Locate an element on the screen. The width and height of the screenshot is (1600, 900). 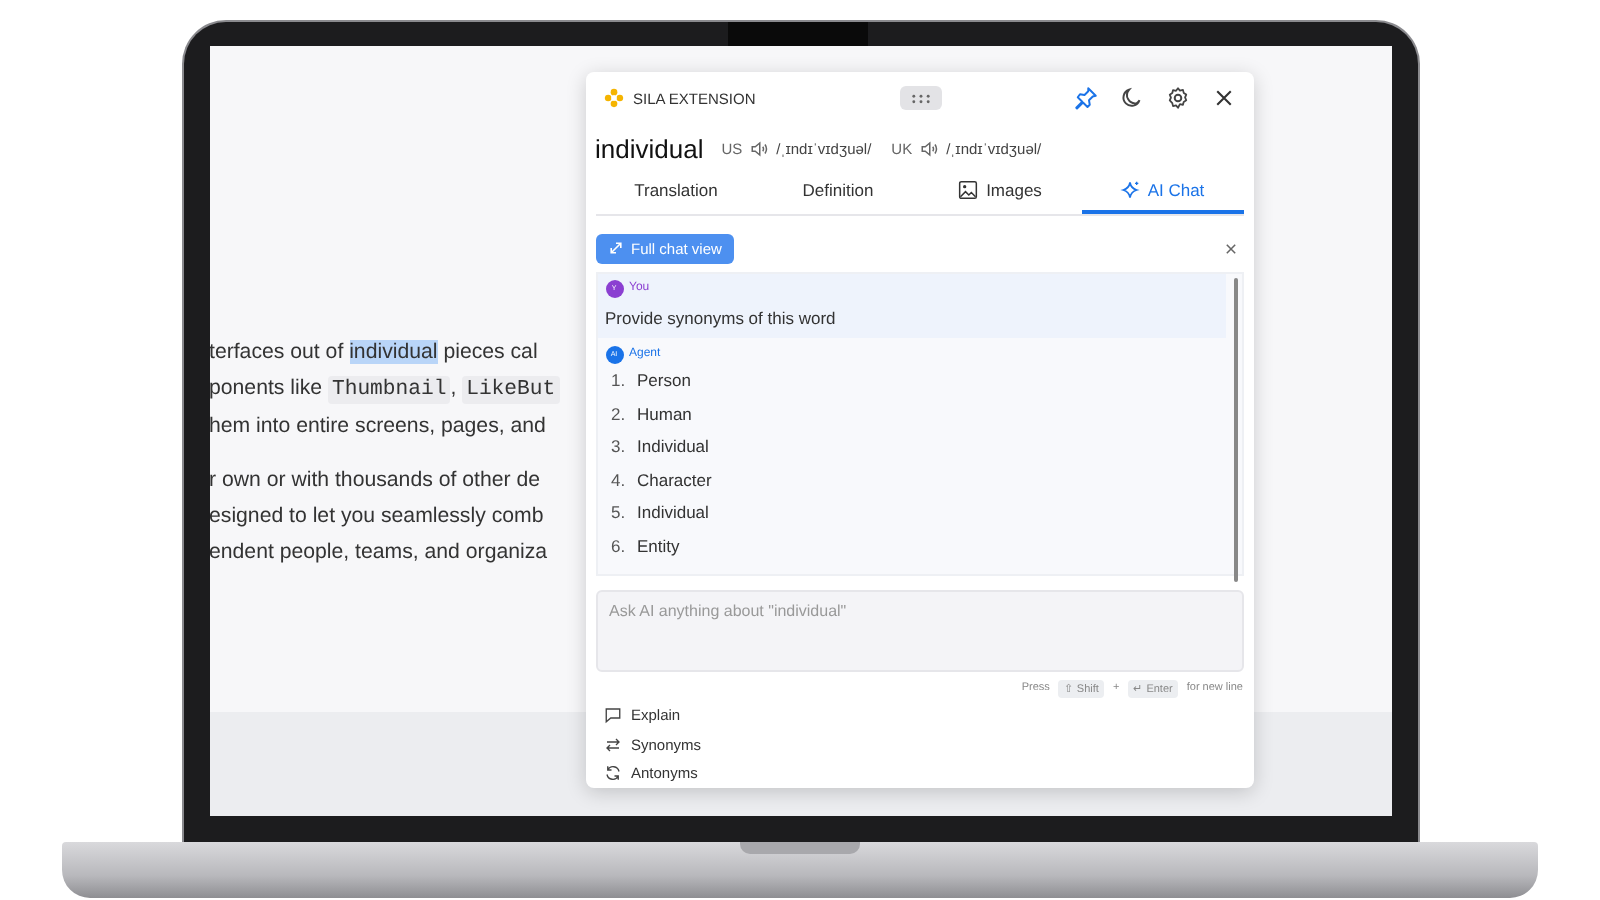
list-item: Character is located at coordinates (674, 479).